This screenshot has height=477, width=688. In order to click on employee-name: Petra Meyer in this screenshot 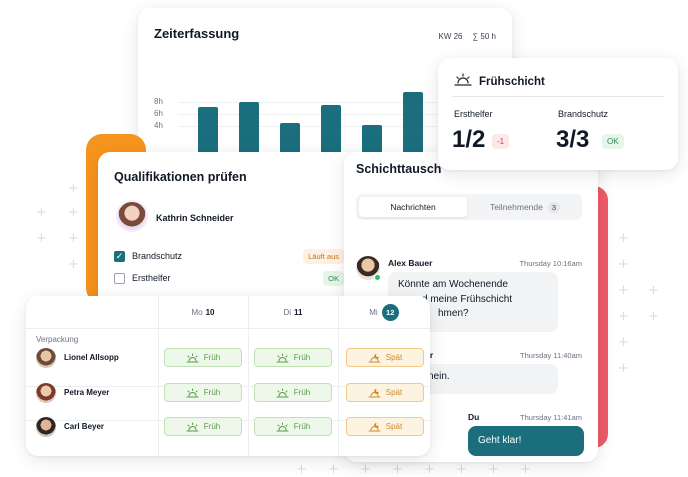, I will do `click(87, 392)`.